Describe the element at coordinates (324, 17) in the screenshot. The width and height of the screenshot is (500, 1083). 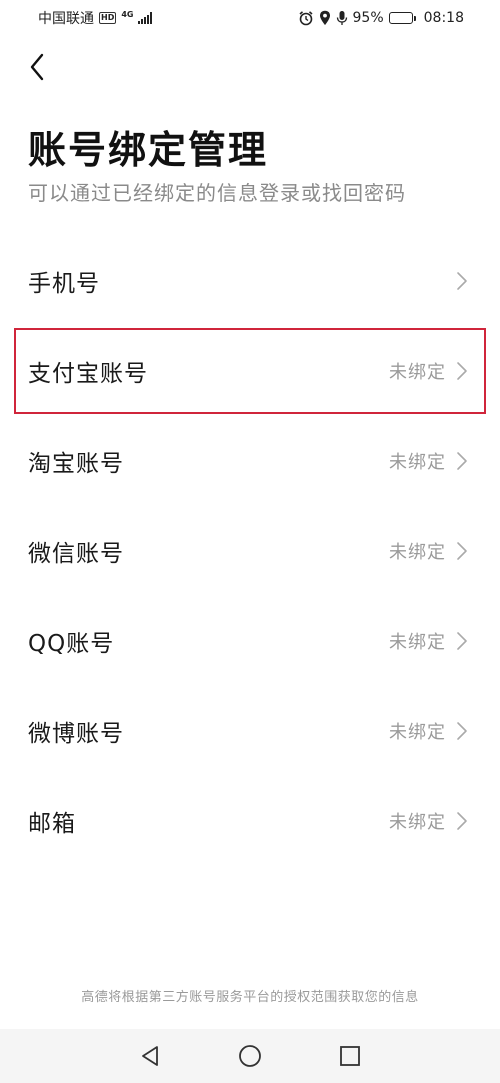
I see `location-icon` at that location.